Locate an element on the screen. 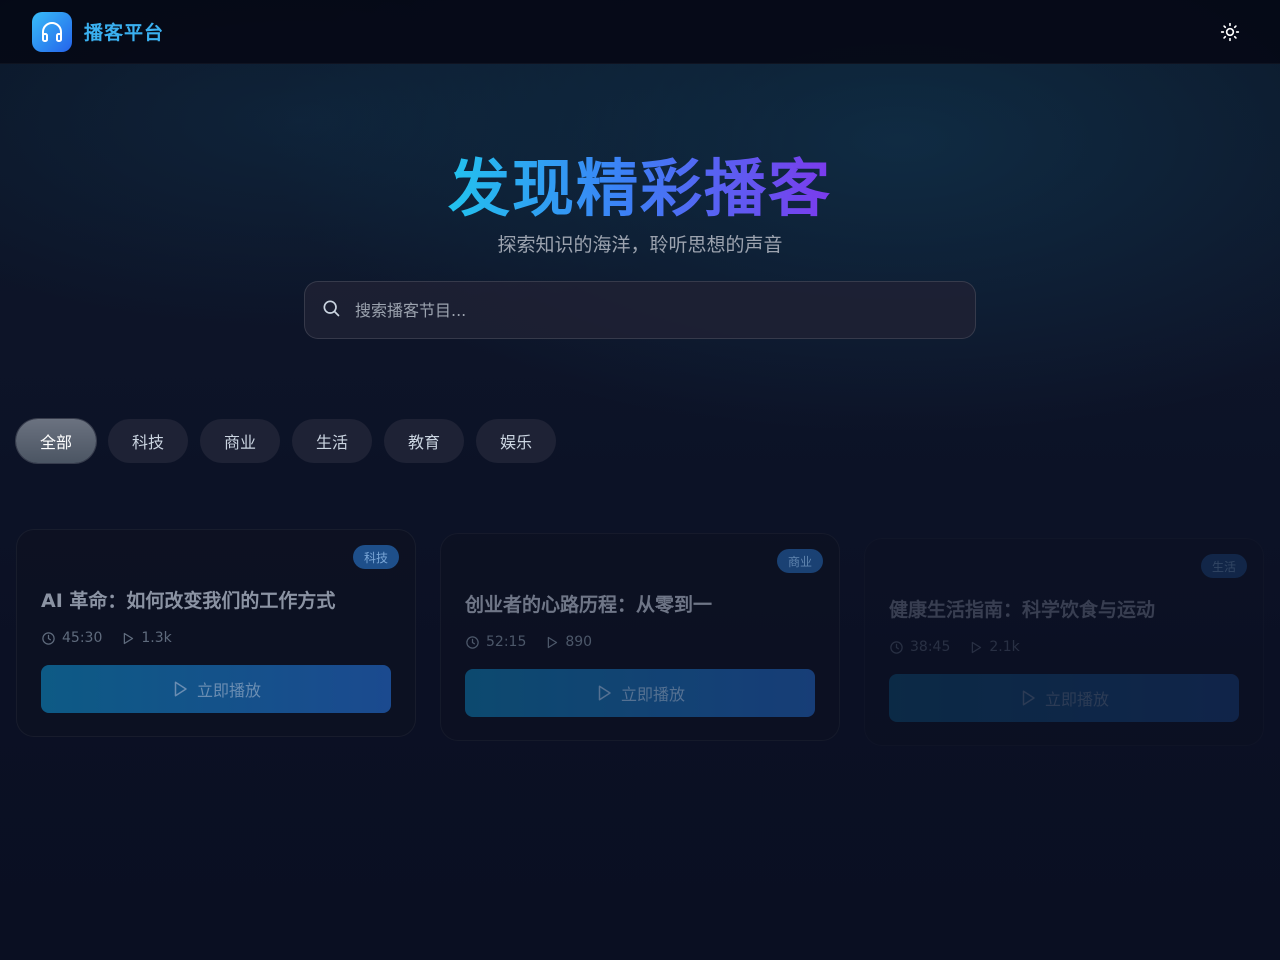 Image resolution: width=1280 pixels, height=960 pixels. podcast-card: 科技 AI 革命：如何改变我们的工作方式 45:30 1.3k 立即播放 is located at coordinates (216, 633).